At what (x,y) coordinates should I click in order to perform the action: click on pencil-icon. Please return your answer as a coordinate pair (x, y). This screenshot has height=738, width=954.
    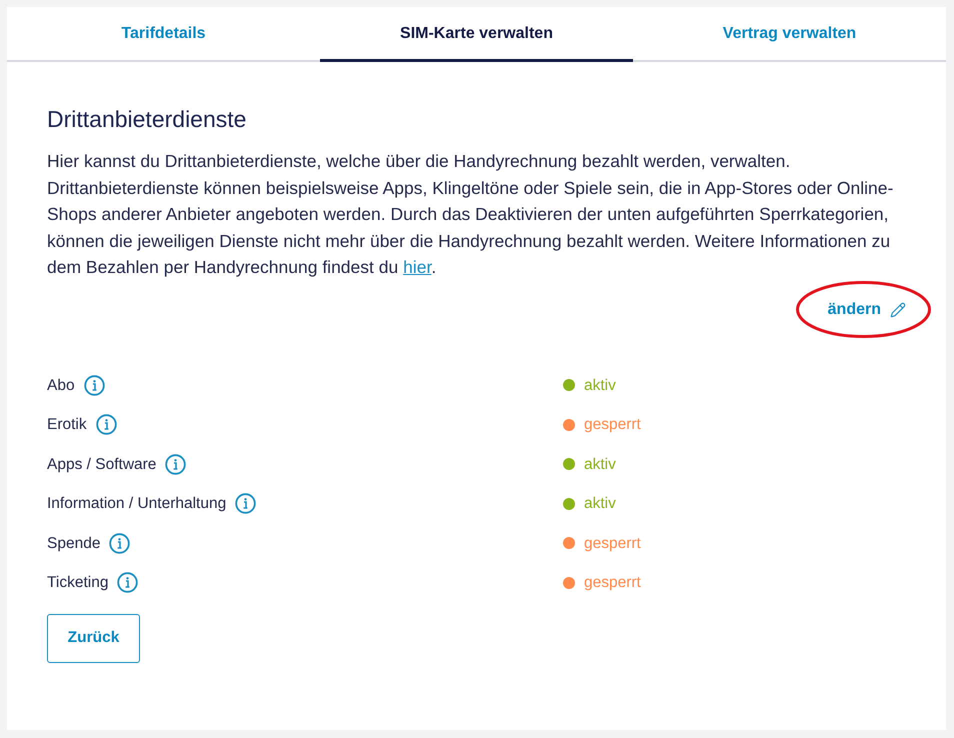
    Looking at the image, I should click on (898, 310).